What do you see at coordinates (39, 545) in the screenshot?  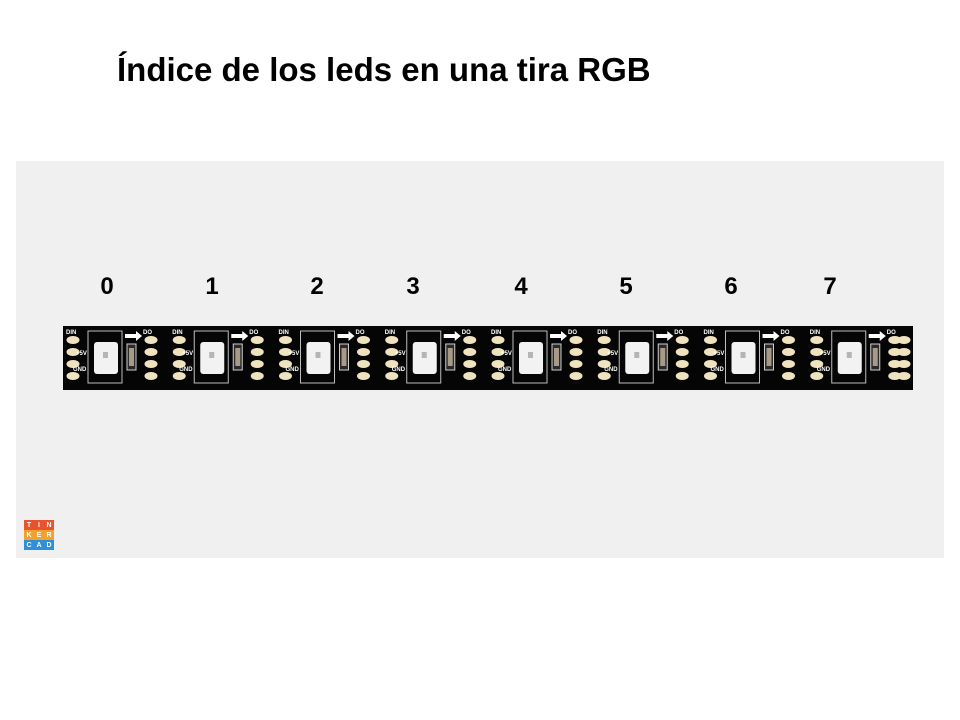 I see `logo-letter: A` at bounding box center [39, 545].